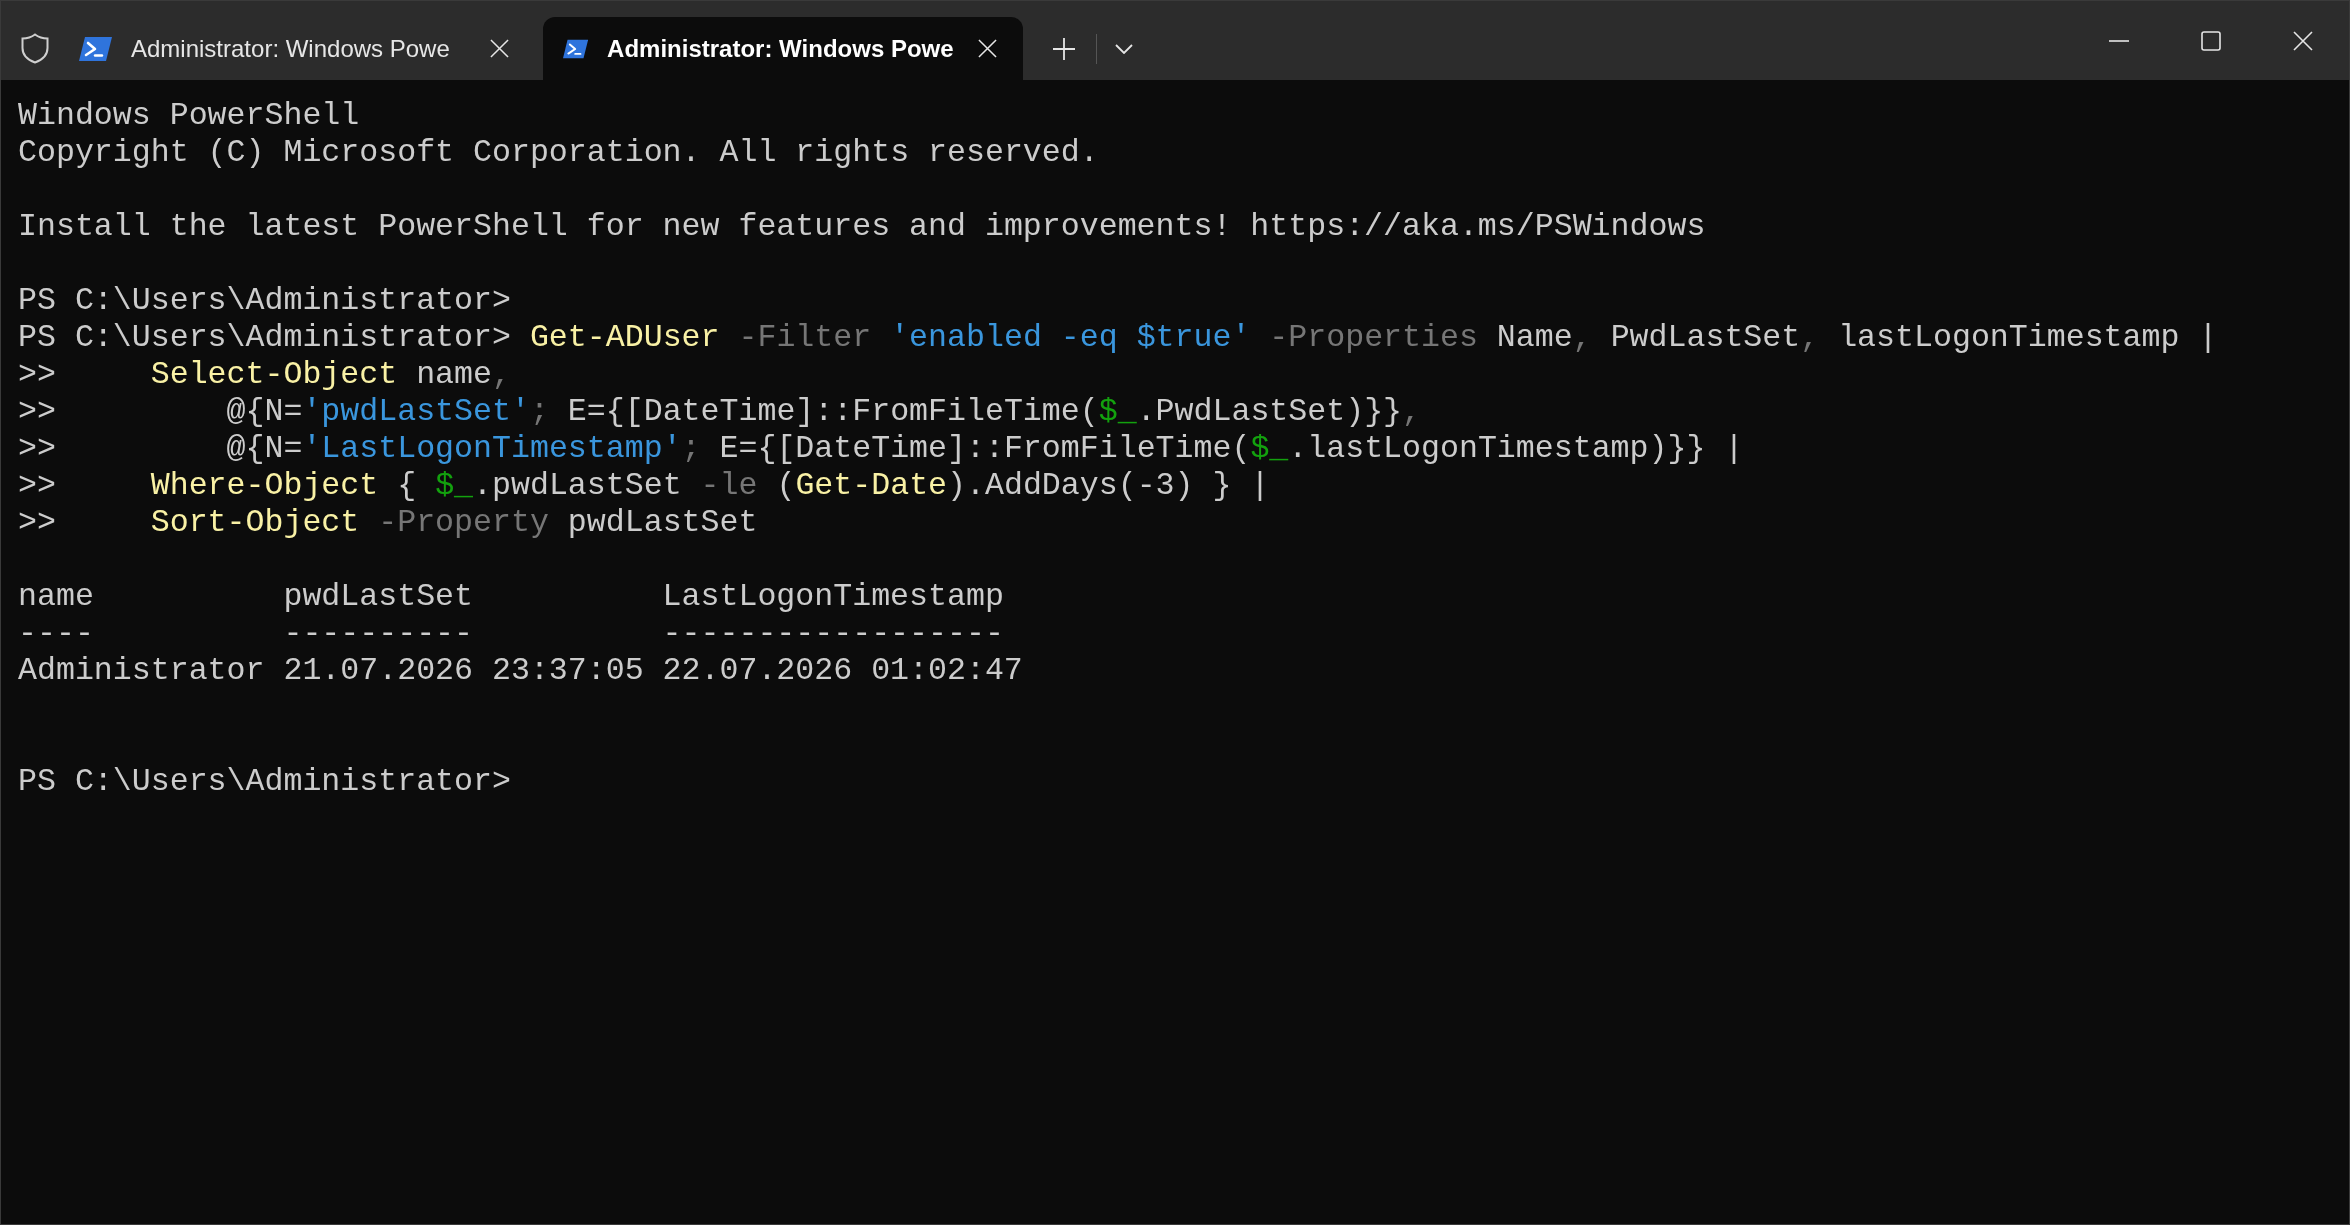 The width and height of the screenshot is (2350, 1225). I want to click on chevron-down-icon, so click(1124, 49).